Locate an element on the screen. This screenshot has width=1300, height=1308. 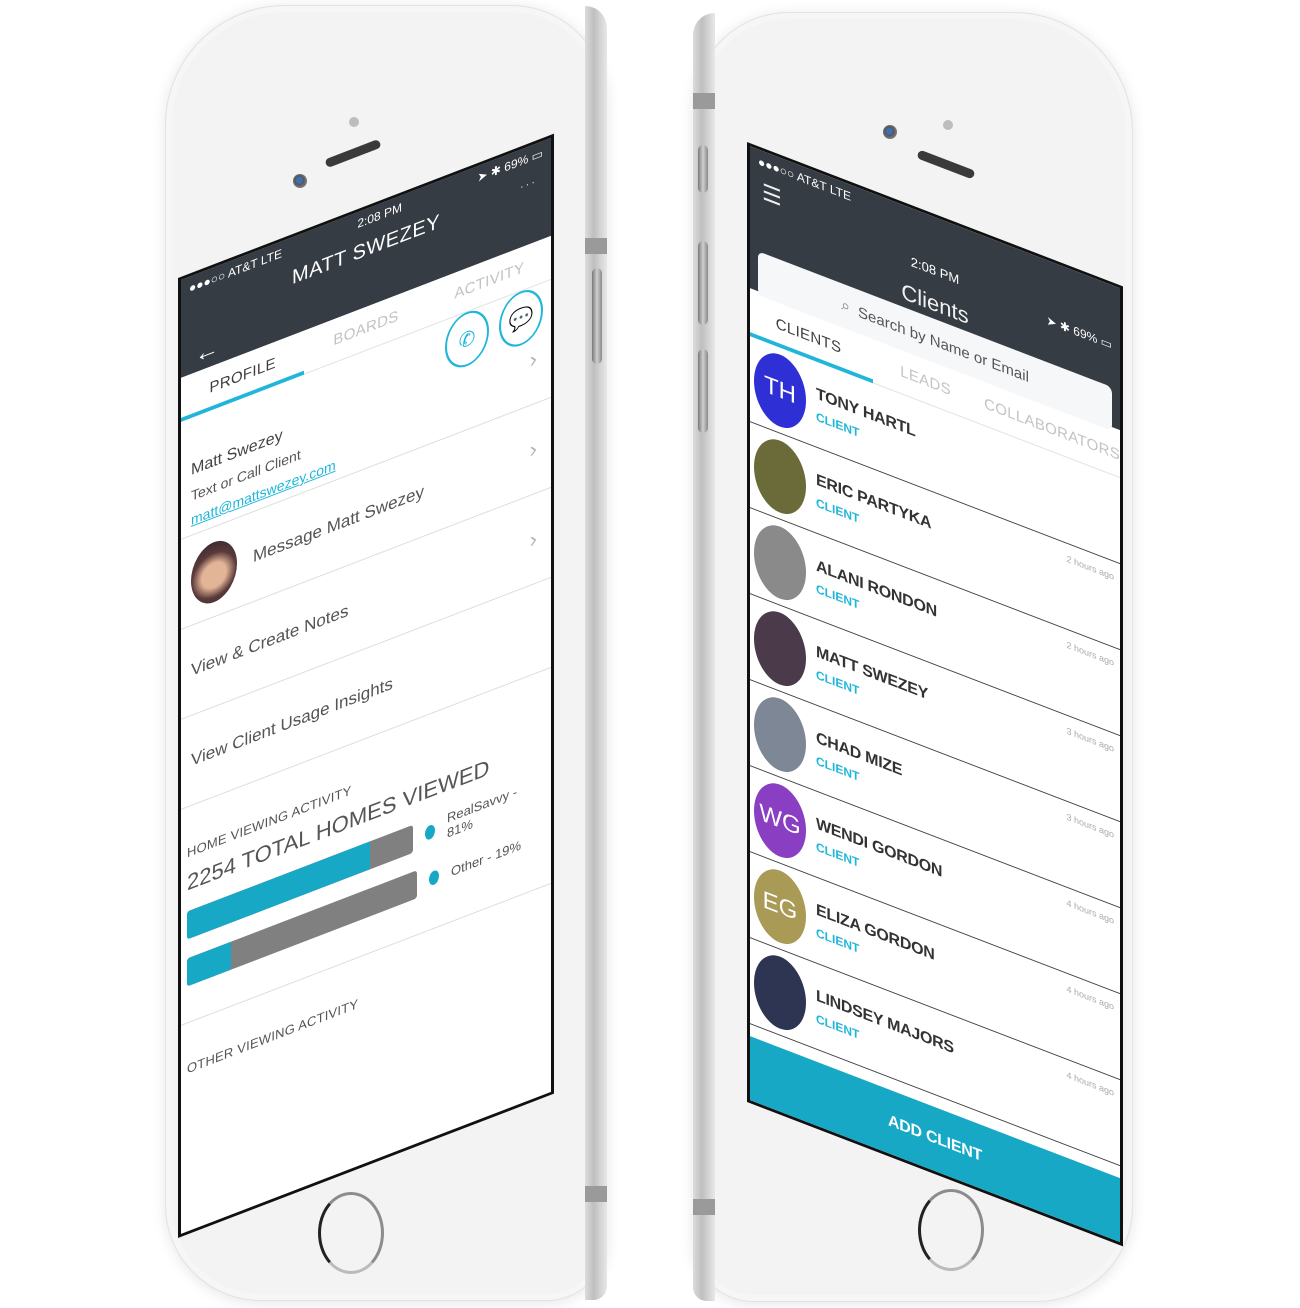
location-icon: ➤ is located at coordinates (482, 176).